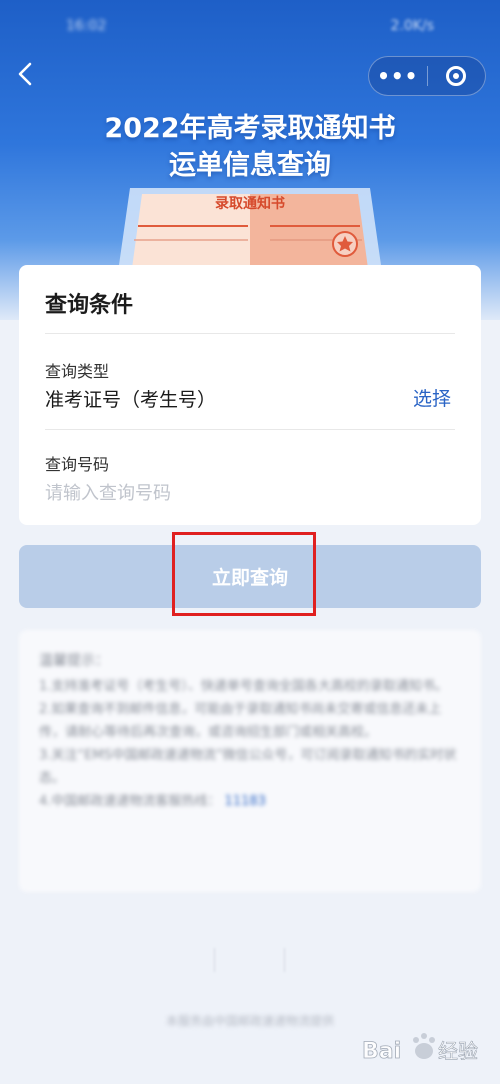 The image size is (500, 1084). I want to click on tip-item: 1.支持准考证号（考生号）、快递单号查询全国各大高校的录取通知书。, so click(243, 686).